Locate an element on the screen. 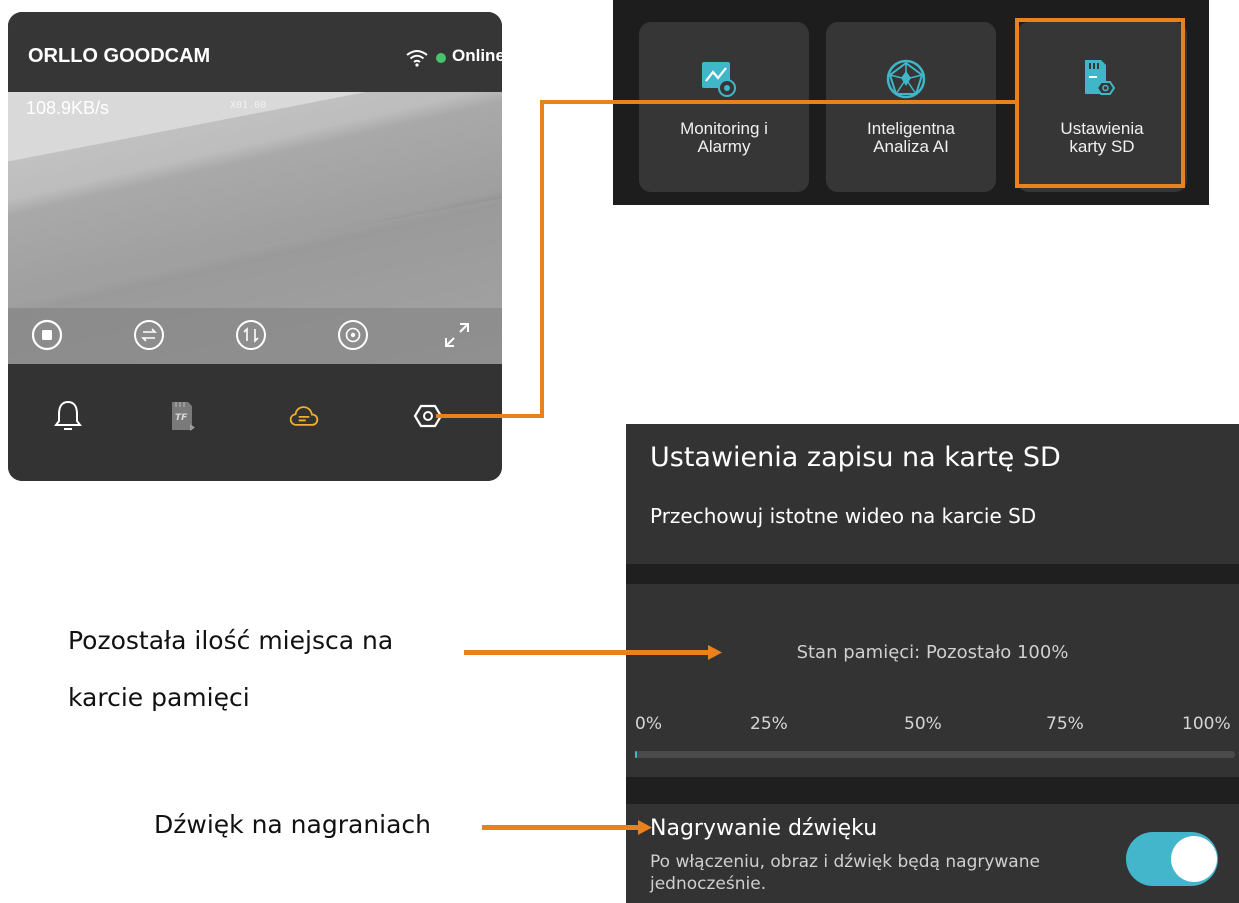  memory-usage-fill is located at coordinates (636, 754).